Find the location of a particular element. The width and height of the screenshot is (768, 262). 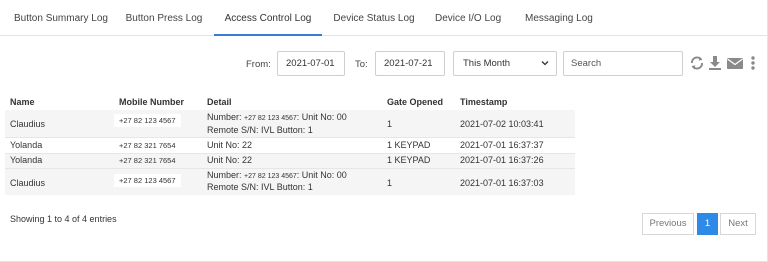

column-header-timestamp: Timestamp is located at coordinates (483, 102).